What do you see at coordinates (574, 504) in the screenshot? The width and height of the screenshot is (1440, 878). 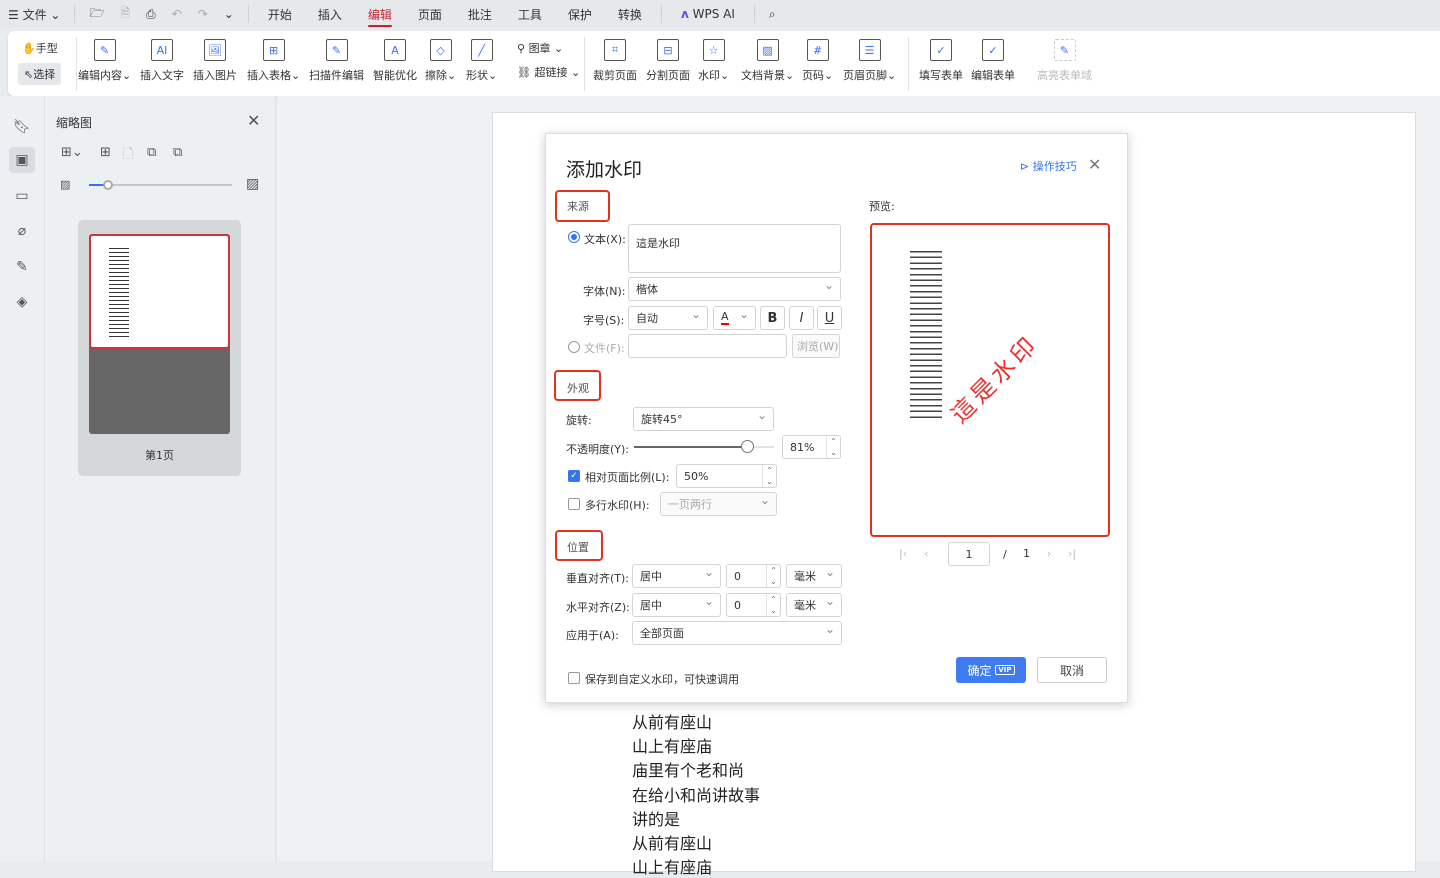 I see `multiline-checkbox` at bounding box center [574, 504].